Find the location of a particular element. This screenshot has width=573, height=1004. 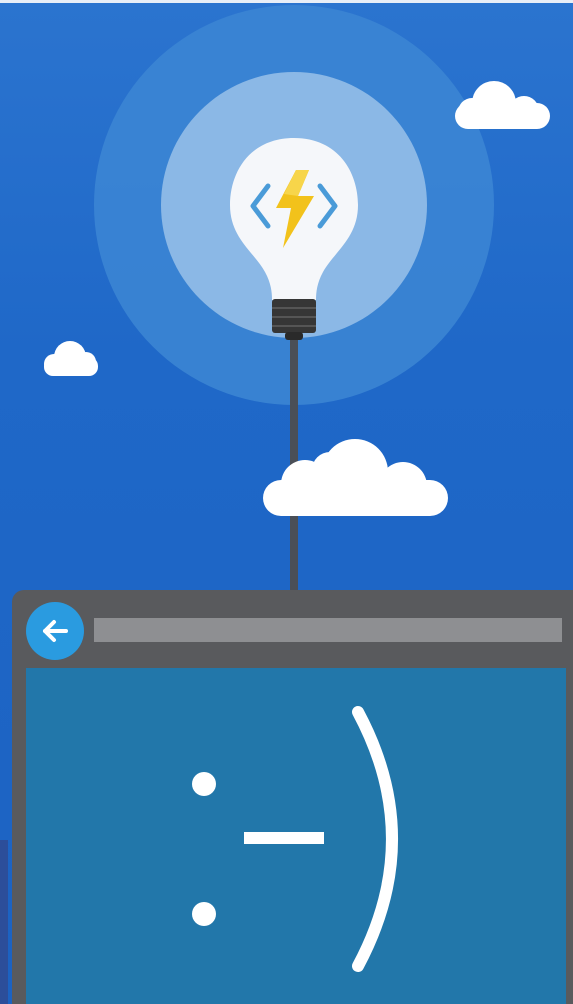

back-button is located at coordinates (55, 631).